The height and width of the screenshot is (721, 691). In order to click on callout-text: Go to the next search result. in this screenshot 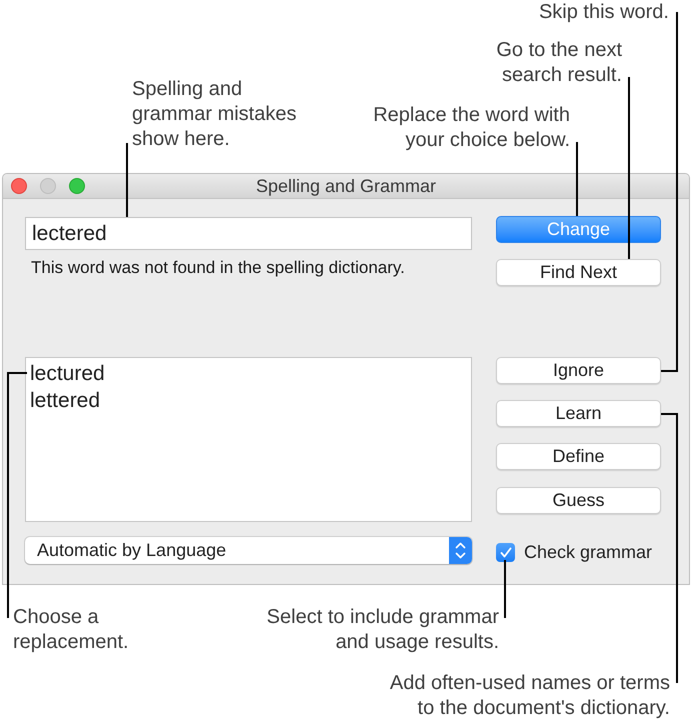, I will do `click(559, 63)`.